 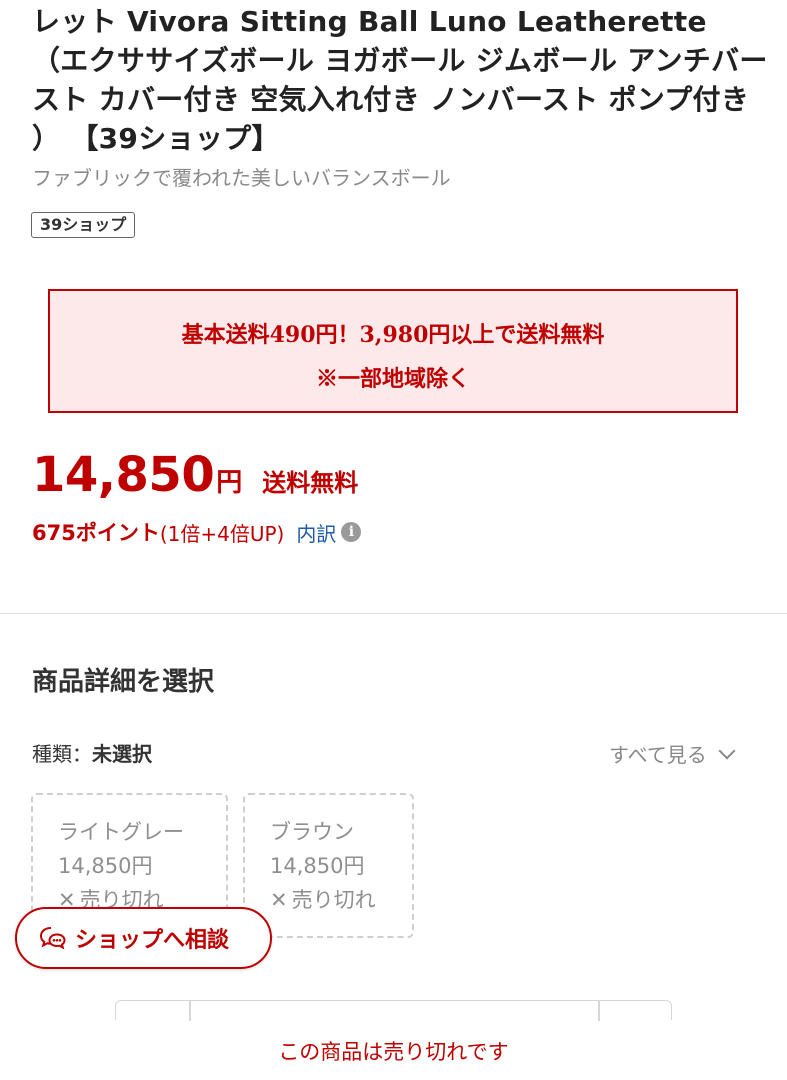 I want to click on options-section-title: 商品詳細を選択, so click(x=123, y=682).